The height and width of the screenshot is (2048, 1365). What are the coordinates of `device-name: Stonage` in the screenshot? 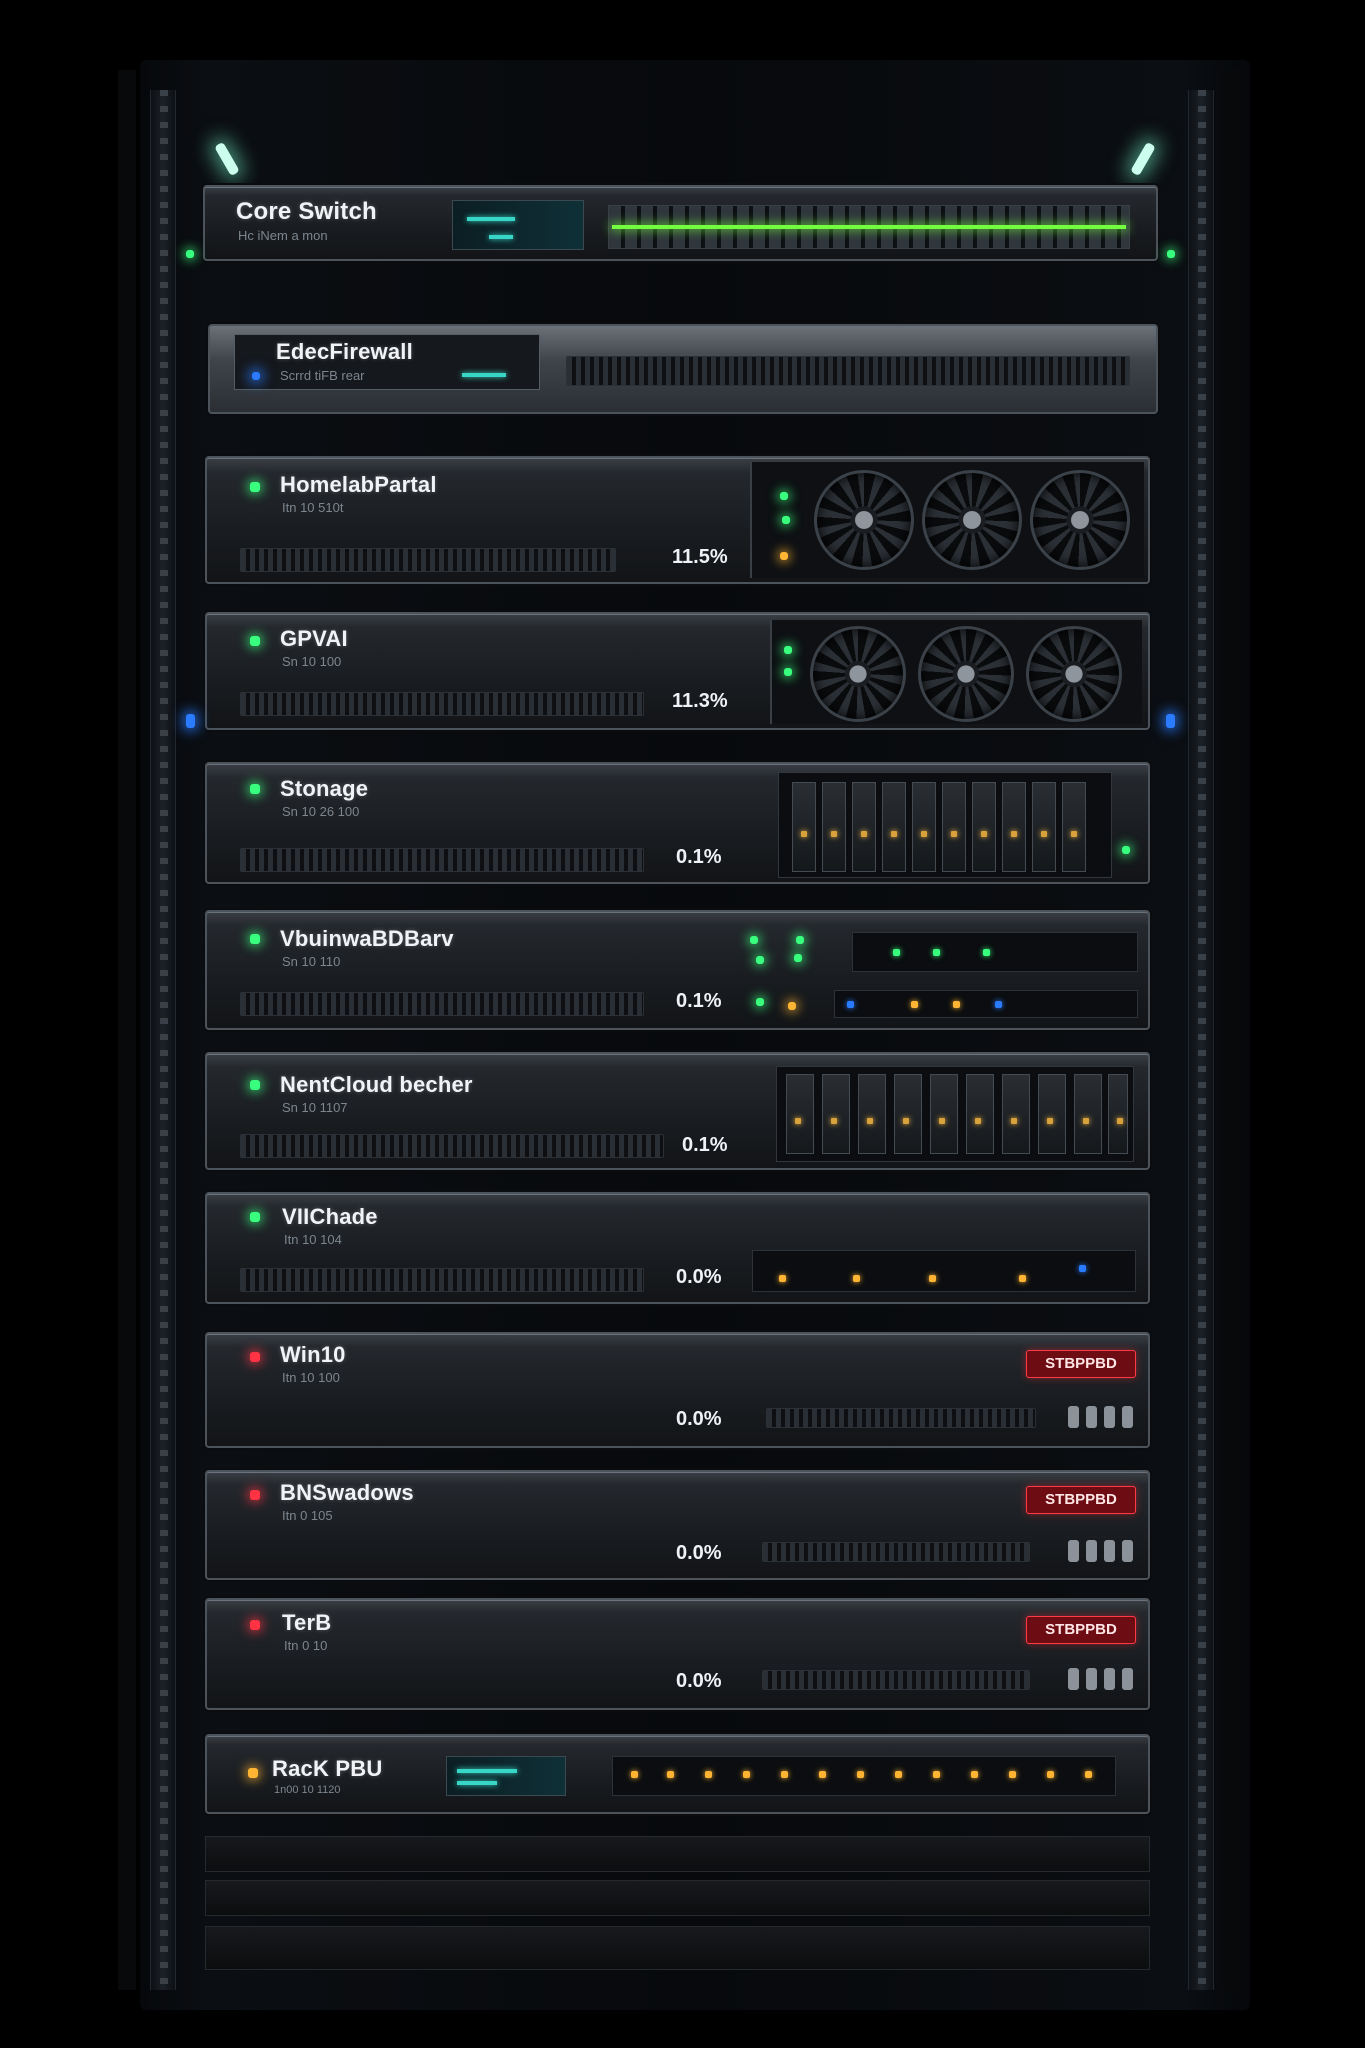 It's located at (324, 788).